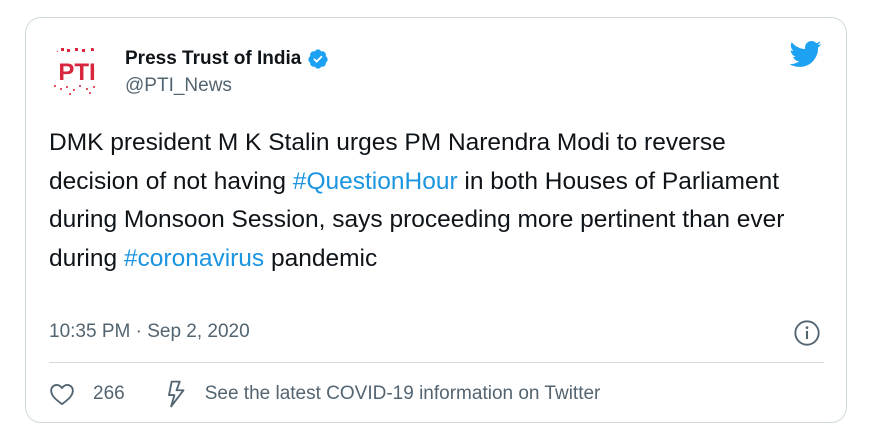 This screenshot has height=444, width=870. I want to click on info-icon, so click(807, 333).